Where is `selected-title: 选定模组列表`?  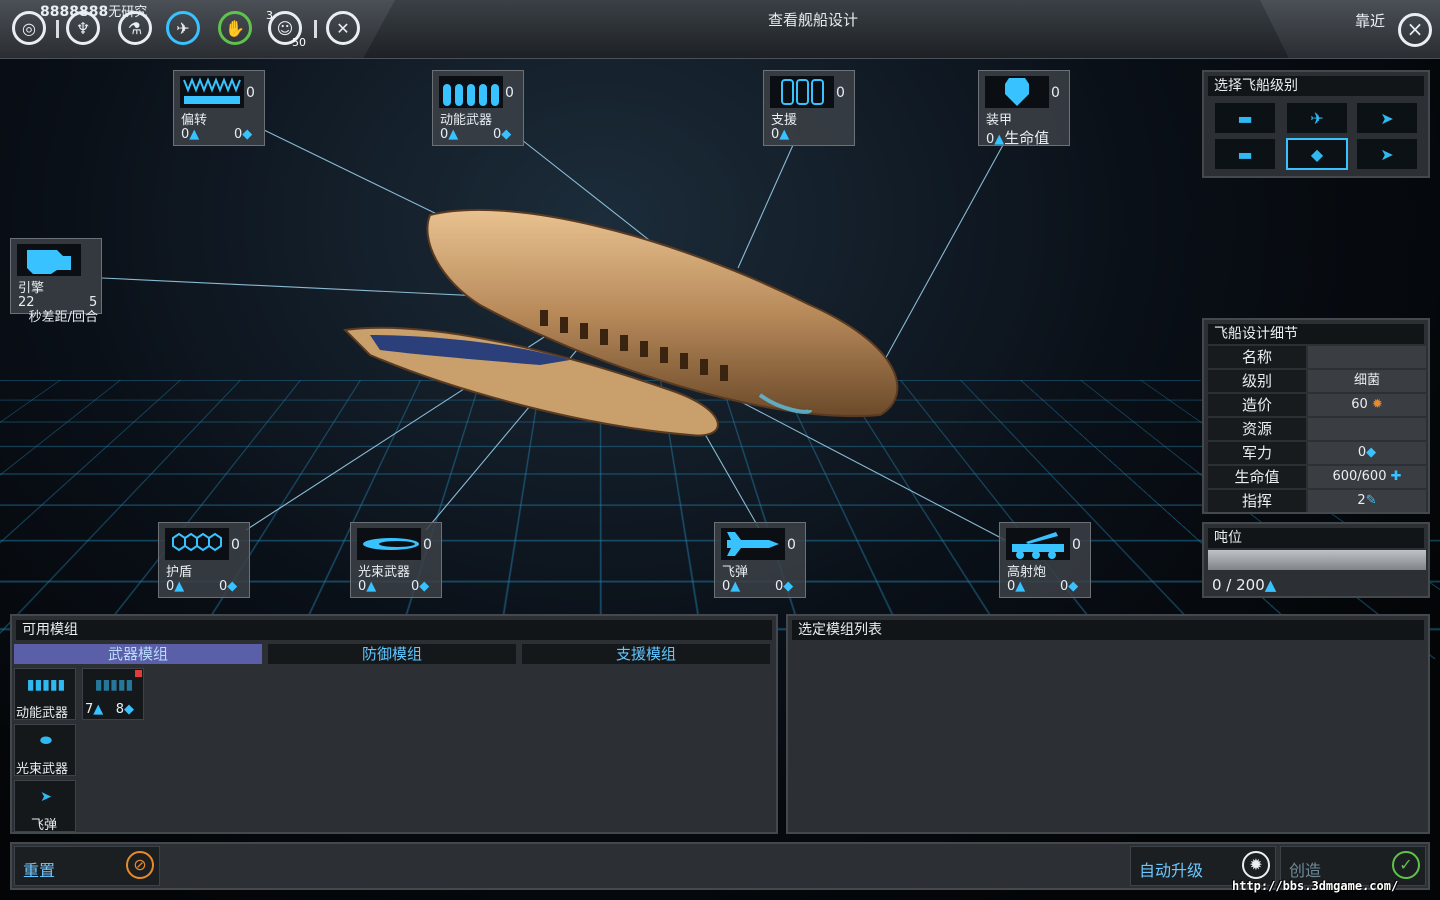 selected-title: 选定模组列表 is located at coordinates (1108, 630).